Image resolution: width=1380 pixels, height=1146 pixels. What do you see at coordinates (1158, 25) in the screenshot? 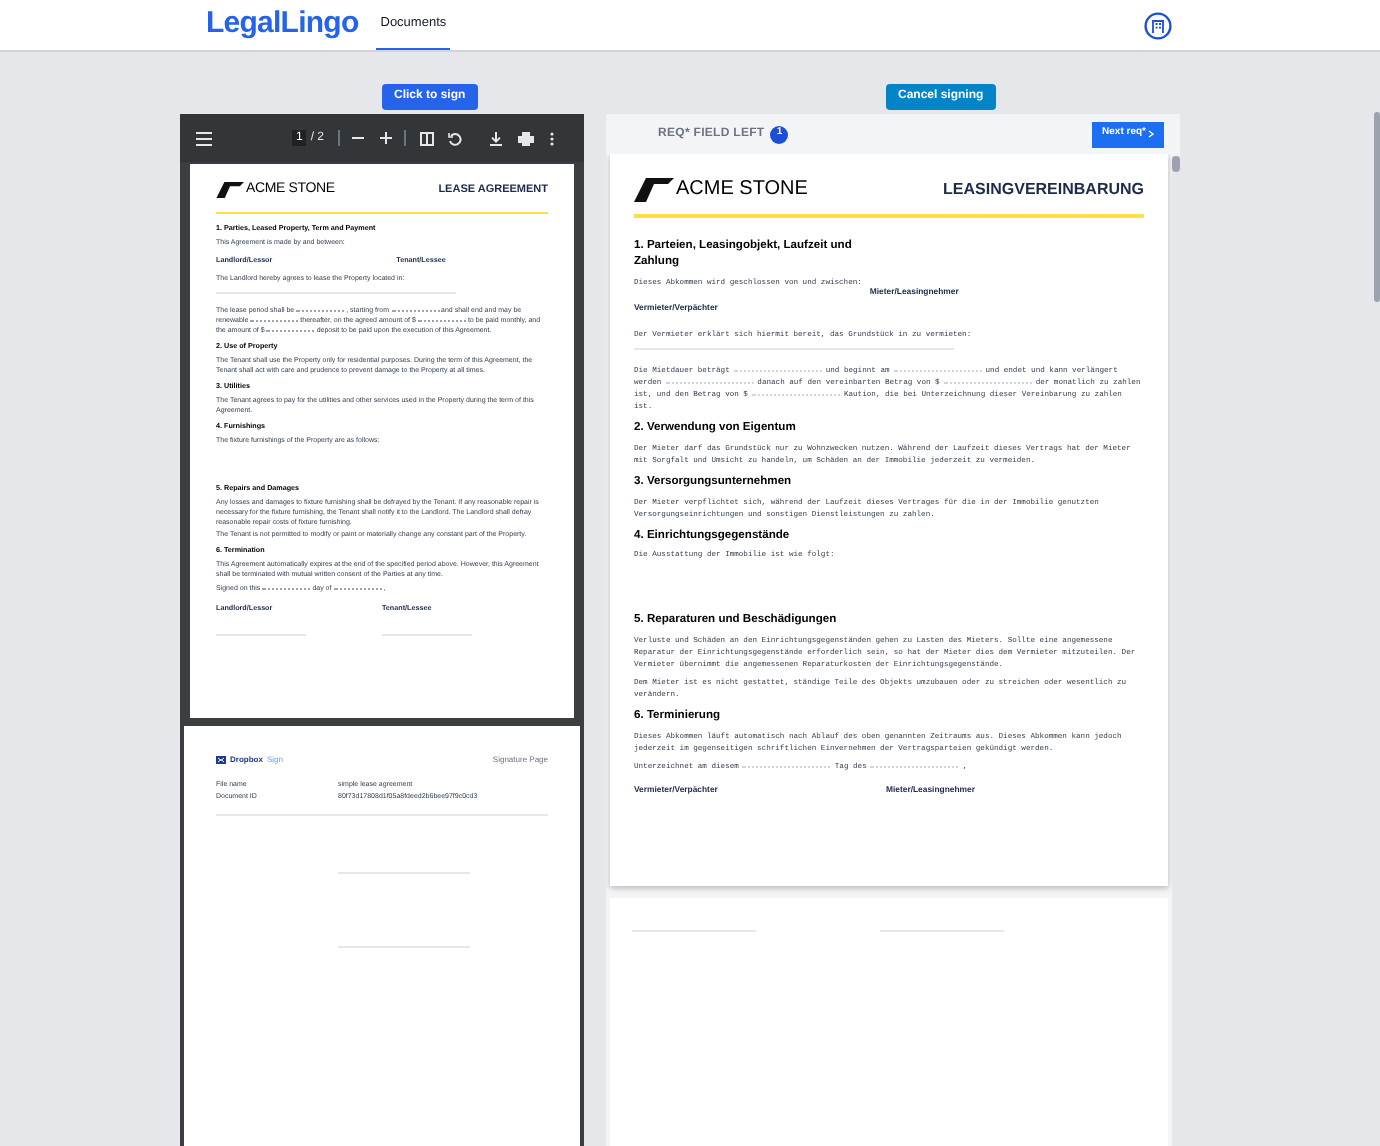
I see `building-icon` at bounding box center [1158, 25].